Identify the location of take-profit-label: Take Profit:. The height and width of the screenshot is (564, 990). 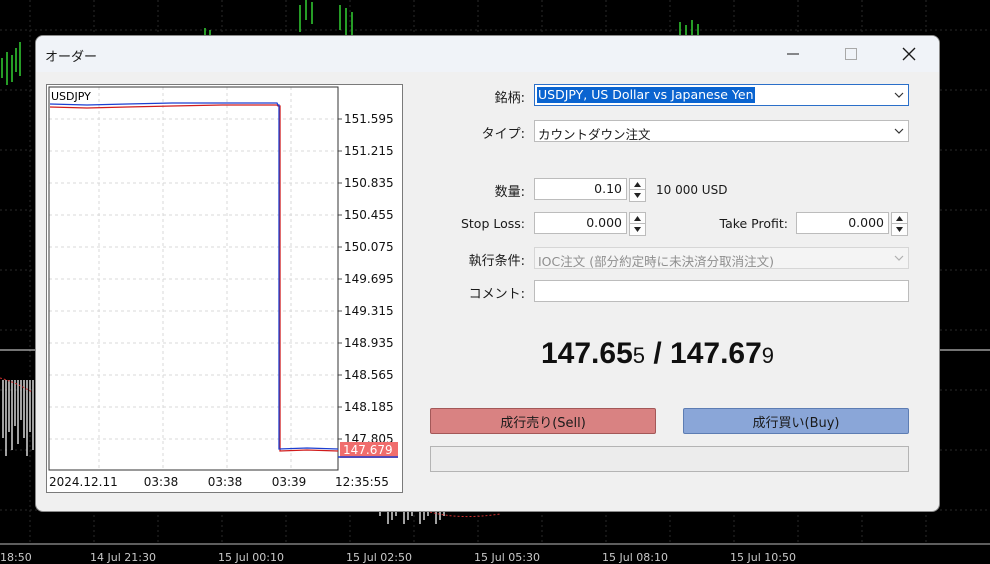
(754, 223).